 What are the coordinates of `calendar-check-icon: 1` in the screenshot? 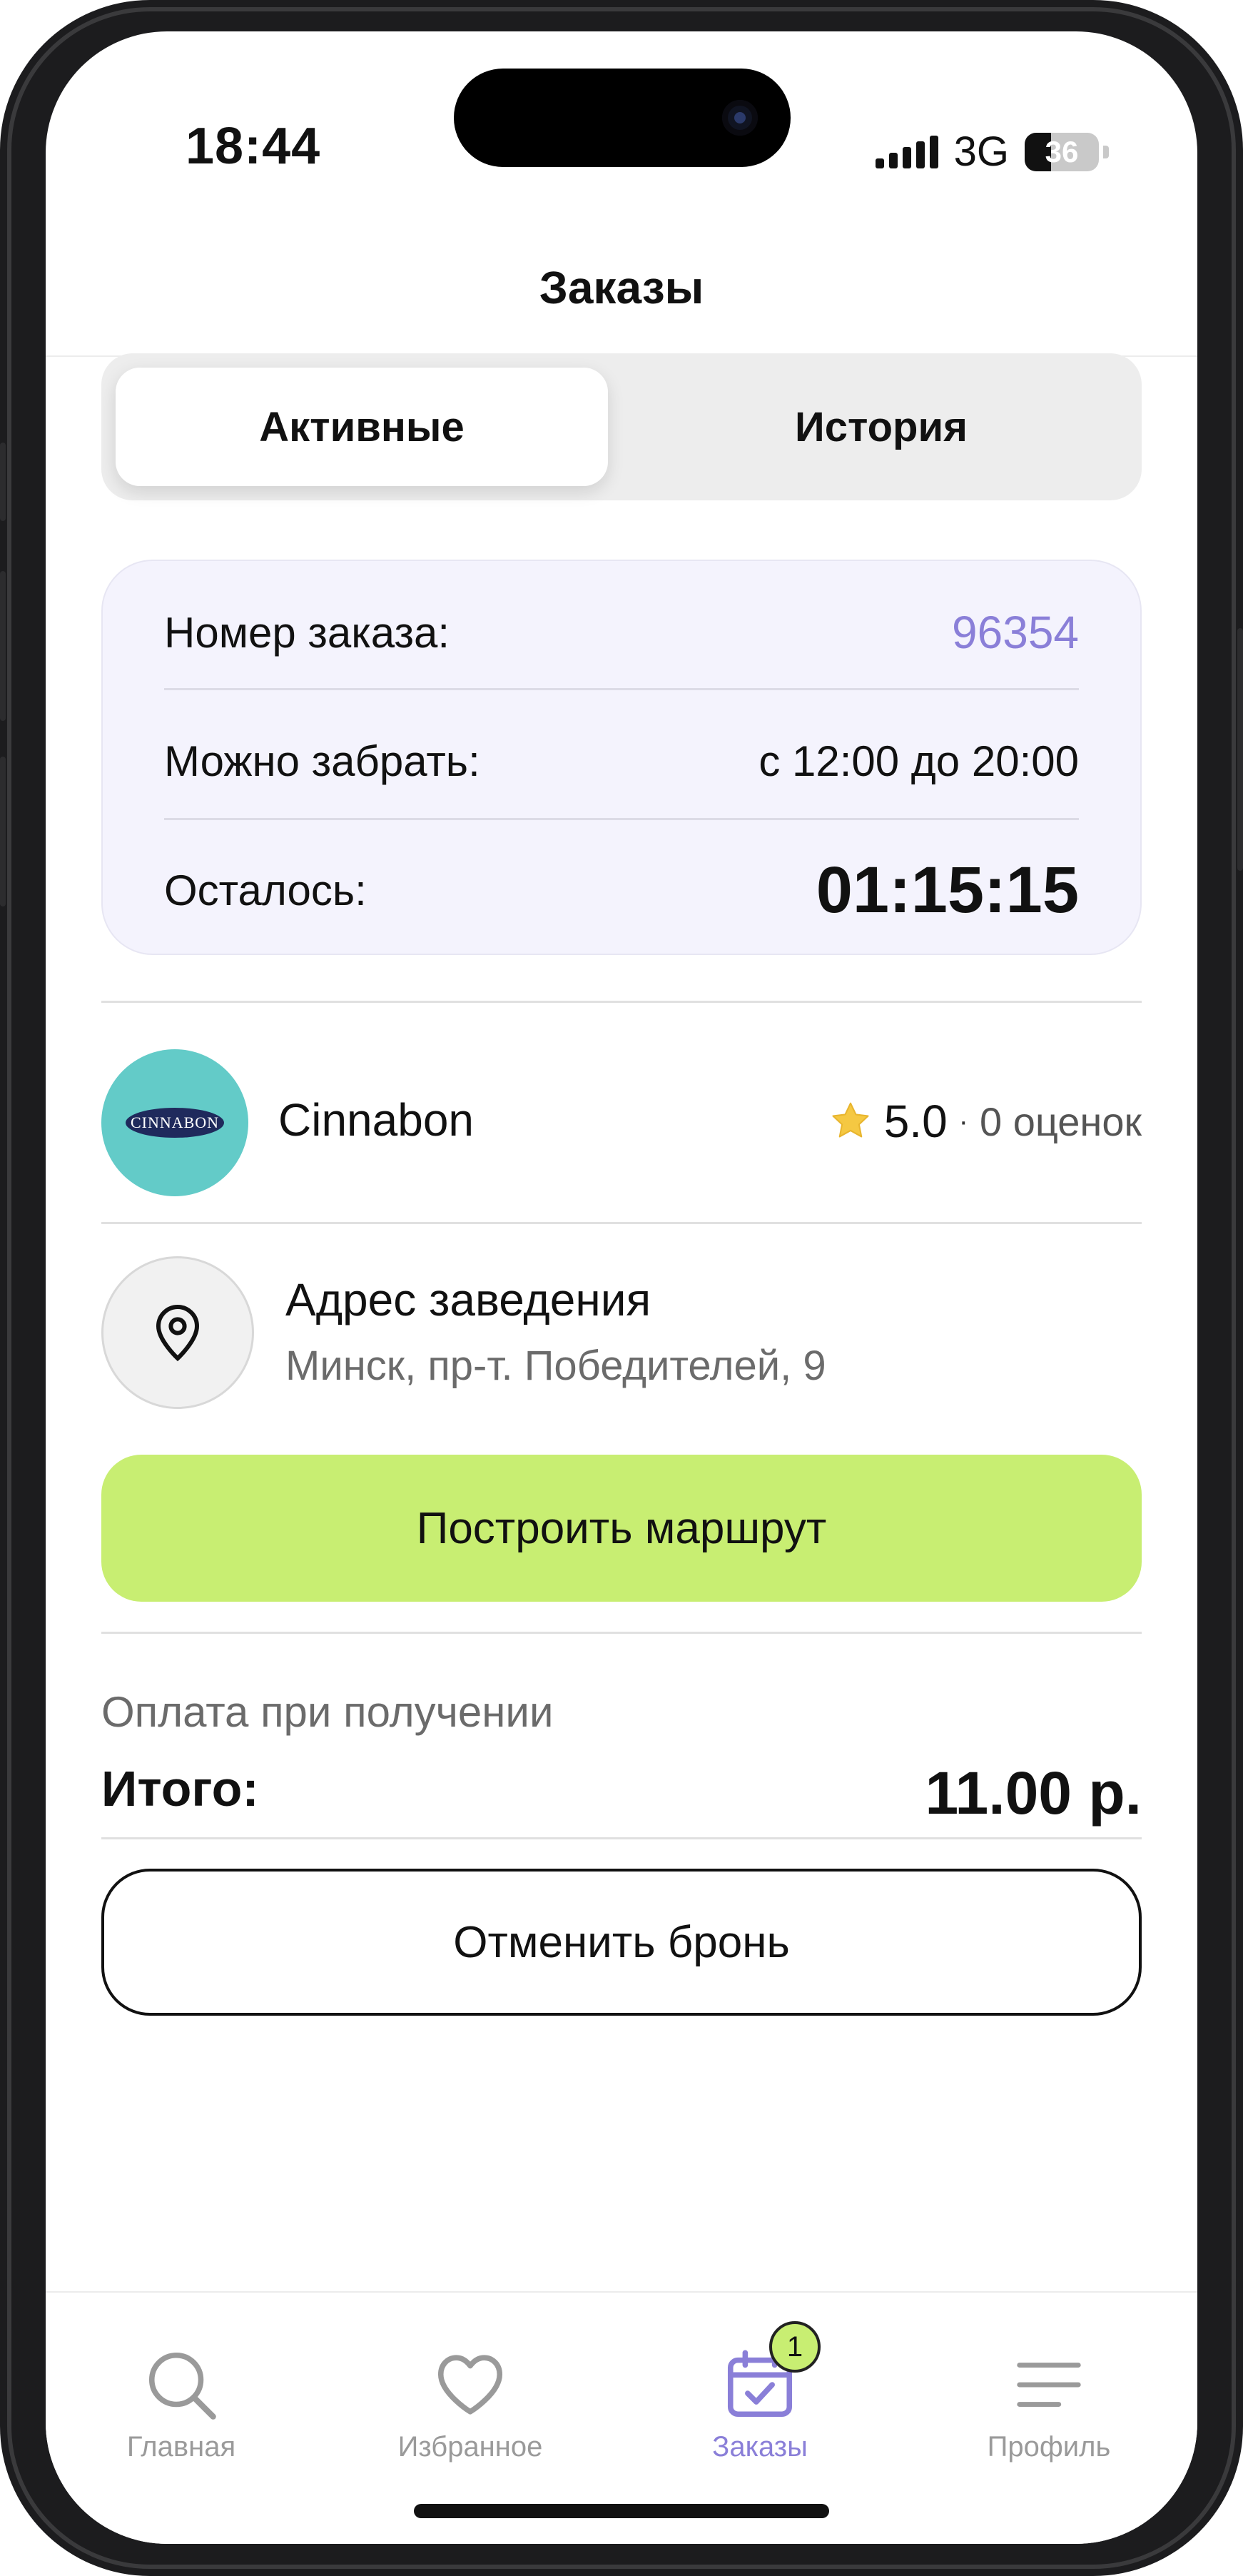 It's located at (771, 2372).